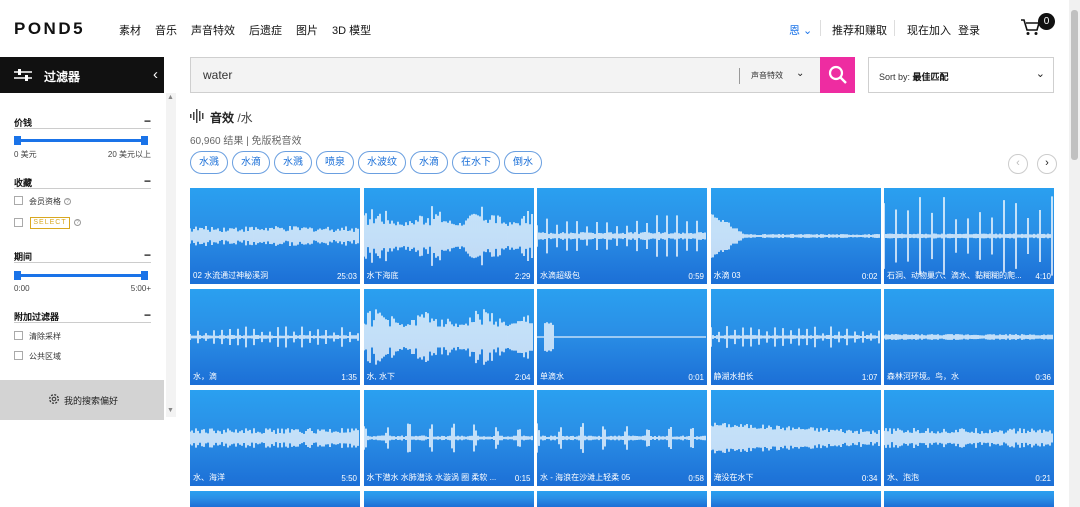 This screenshot has width=1080, height=507. What do you see at coordinates (18, 355) in the screenshot?
I see `public-domain-checkbox` at bounding box center [18, 355].